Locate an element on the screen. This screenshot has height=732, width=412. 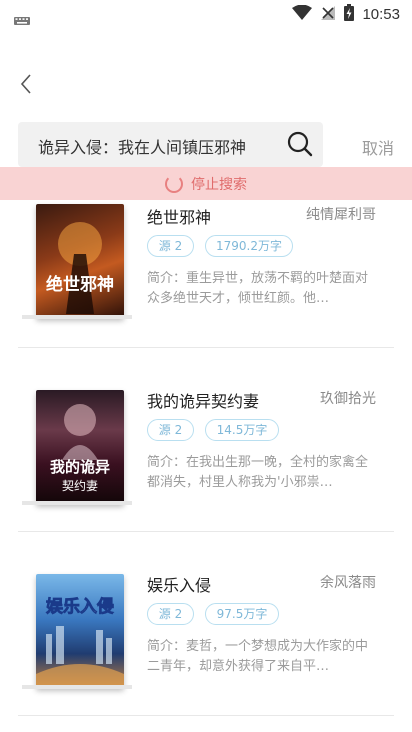
clock: 10:53 is located at coordinates (381, 14).